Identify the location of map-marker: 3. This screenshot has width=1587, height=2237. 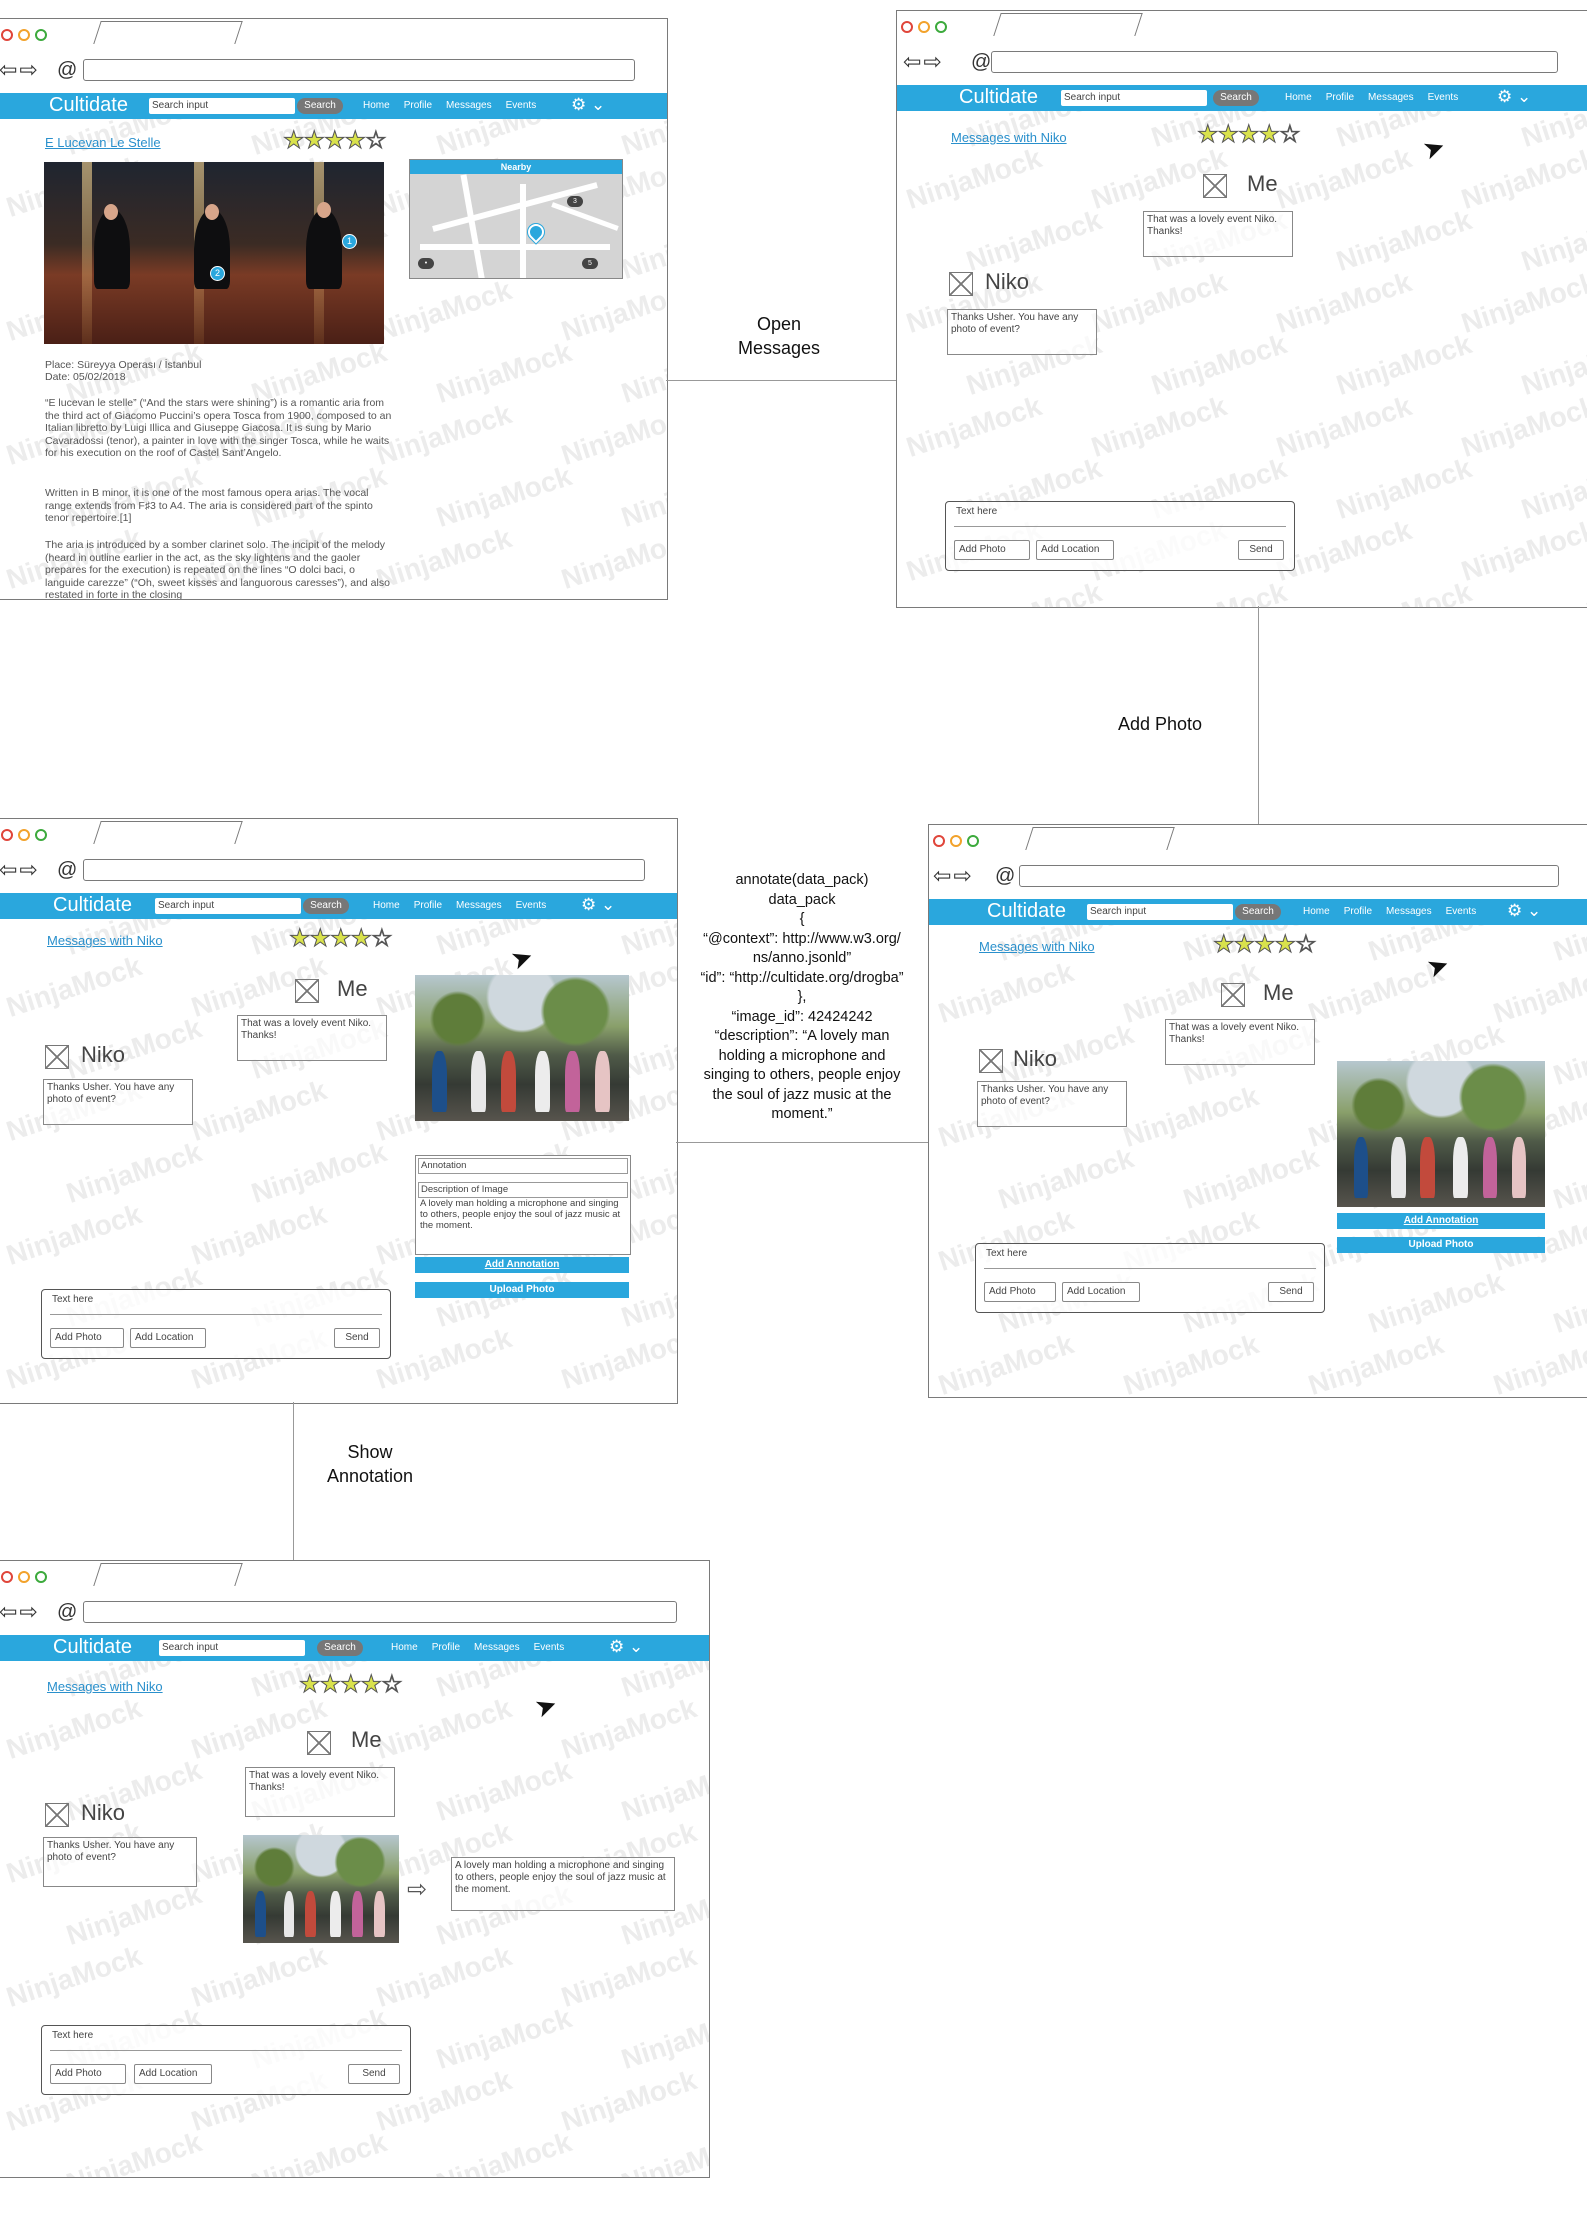
(575, 201).